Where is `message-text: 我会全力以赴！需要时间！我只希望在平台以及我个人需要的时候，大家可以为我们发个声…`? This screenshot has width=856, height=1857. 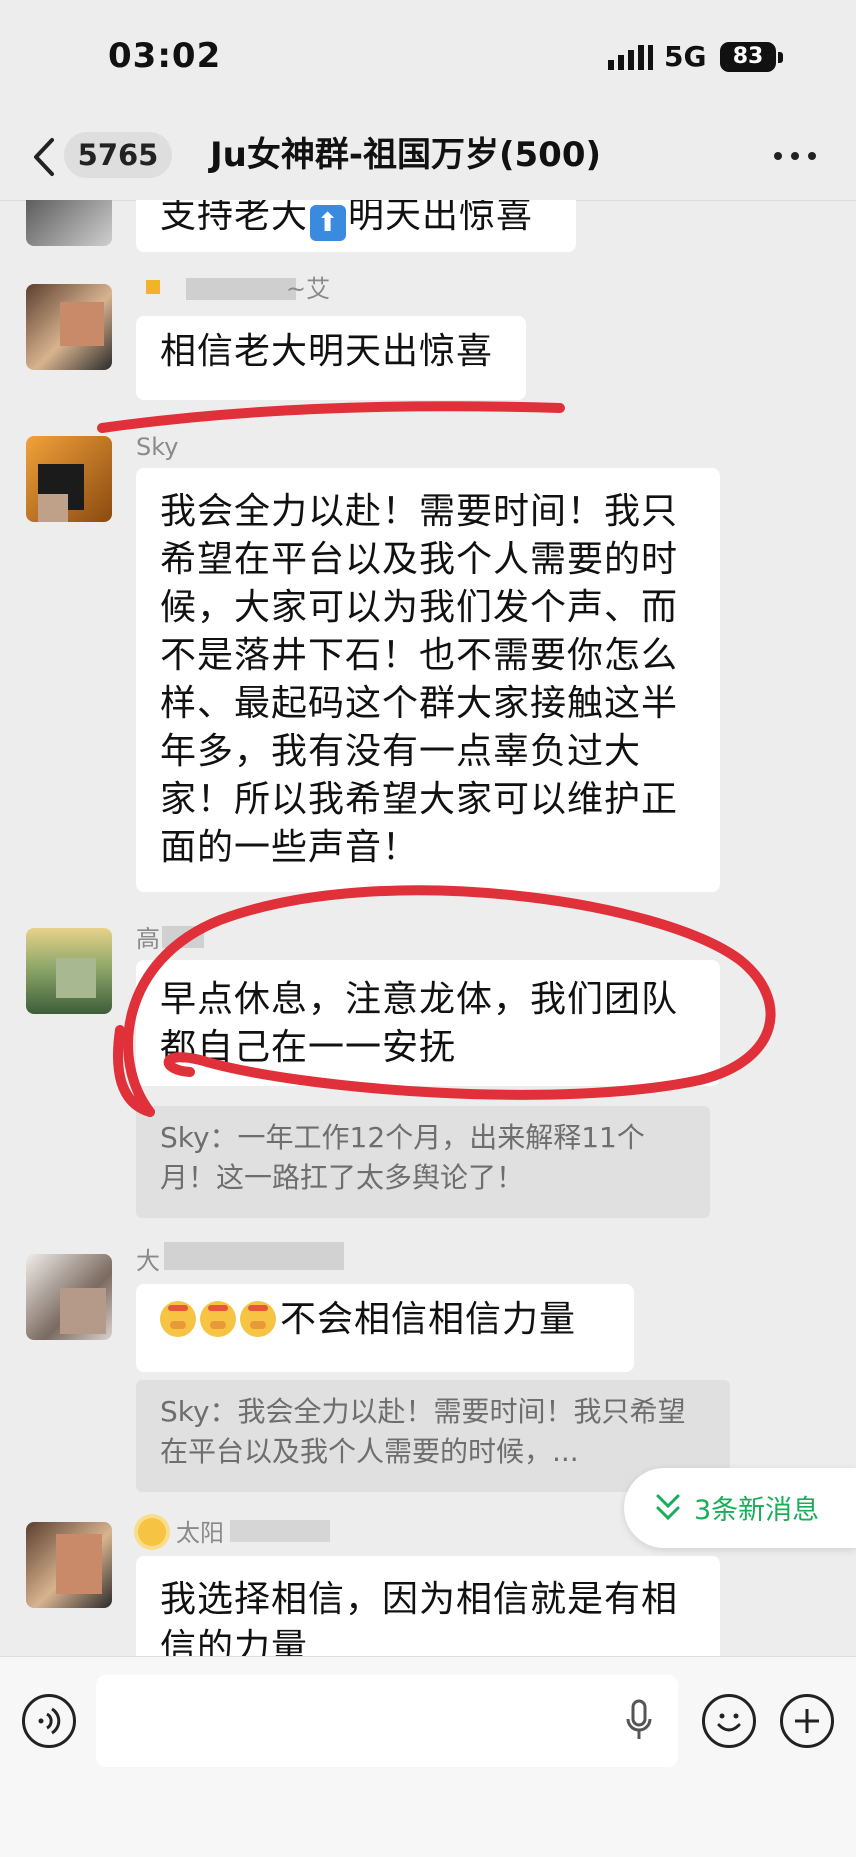
message-text: 我会全力以赴！需要时间！我只希望在平台以及我个人需要的时候，大家可以为我们发个声… is located at coordinates (419, 679).